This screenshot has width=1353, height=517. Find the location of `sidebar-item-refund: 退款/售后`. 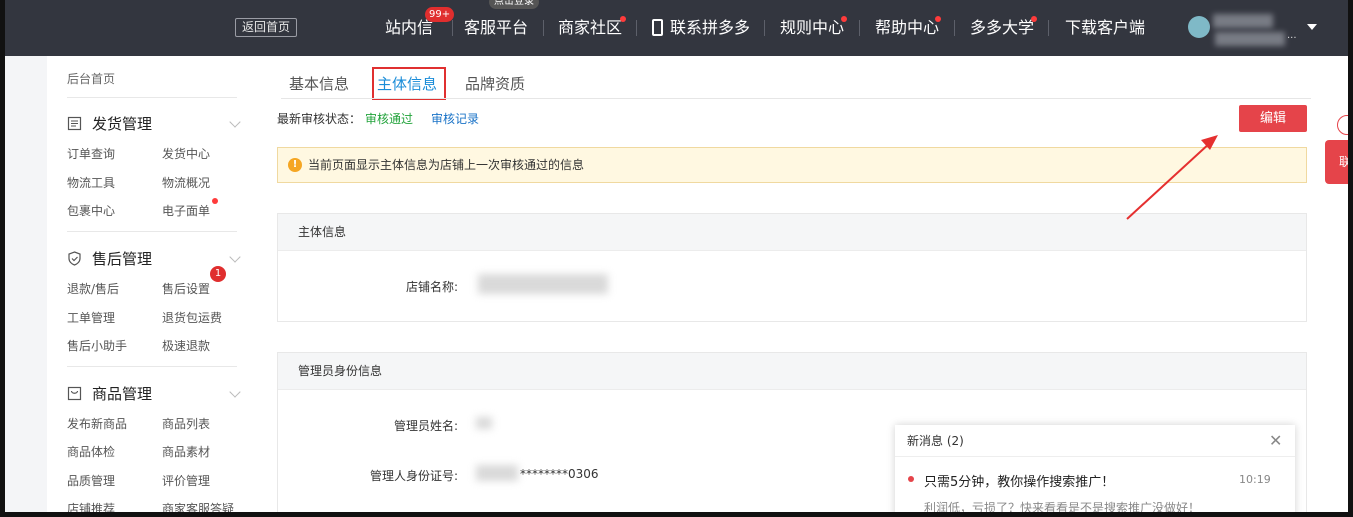

sidebar-item-refund: 退款/售后 is located at coordinates (93, 288).